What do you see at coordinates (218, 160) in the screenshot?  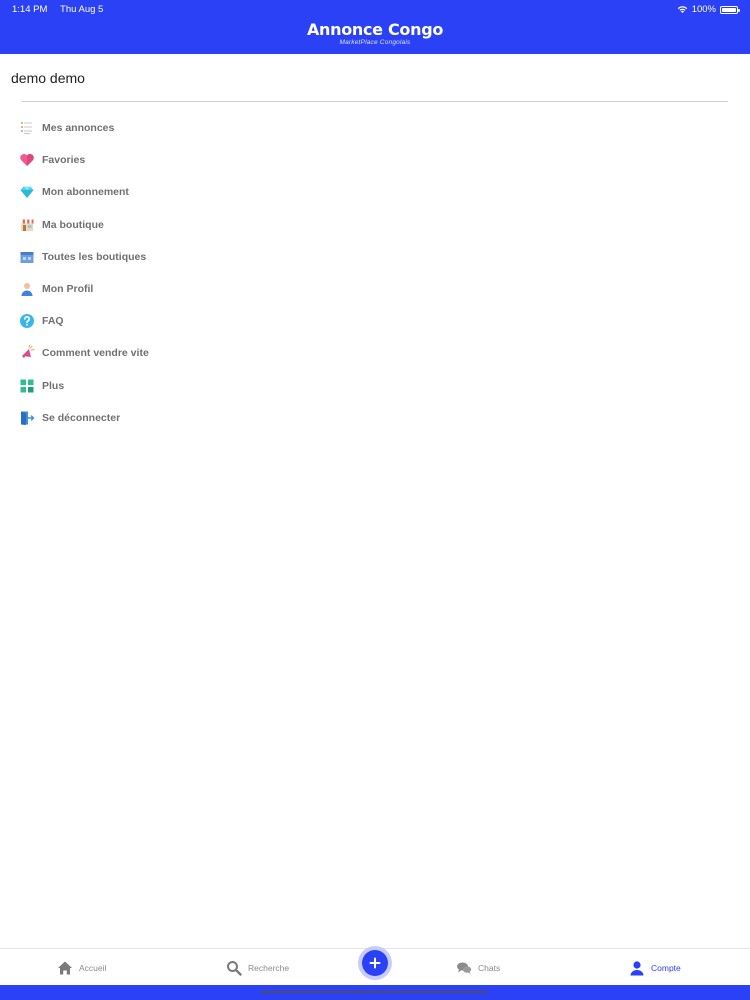 I see `menu-item-favories: Favories` at bounding box center [218, 160].